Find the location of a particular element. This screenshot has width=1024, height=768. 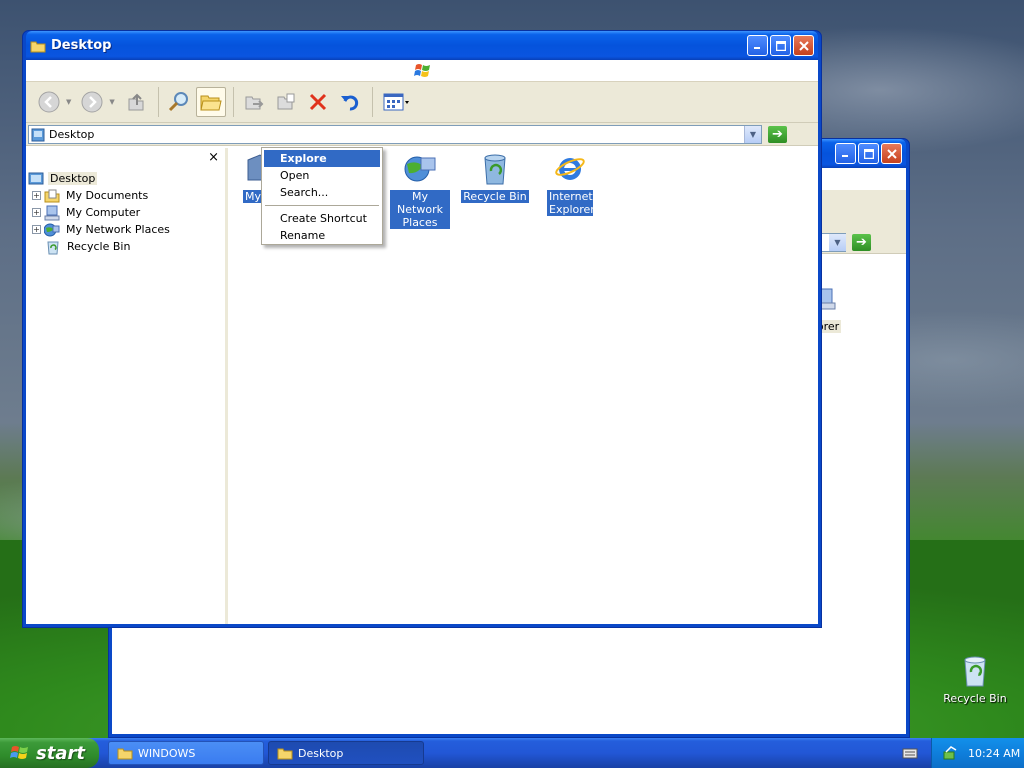

taskbar-item-desktop: Desktop is located at coordinates (346, 753).